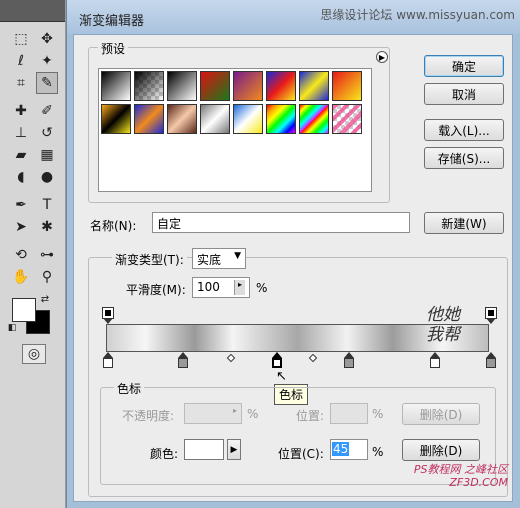  Describe the element at coordinates (441, 414) in the screenshot. I see `opacity-delete-button: 删除(D)` at that location.